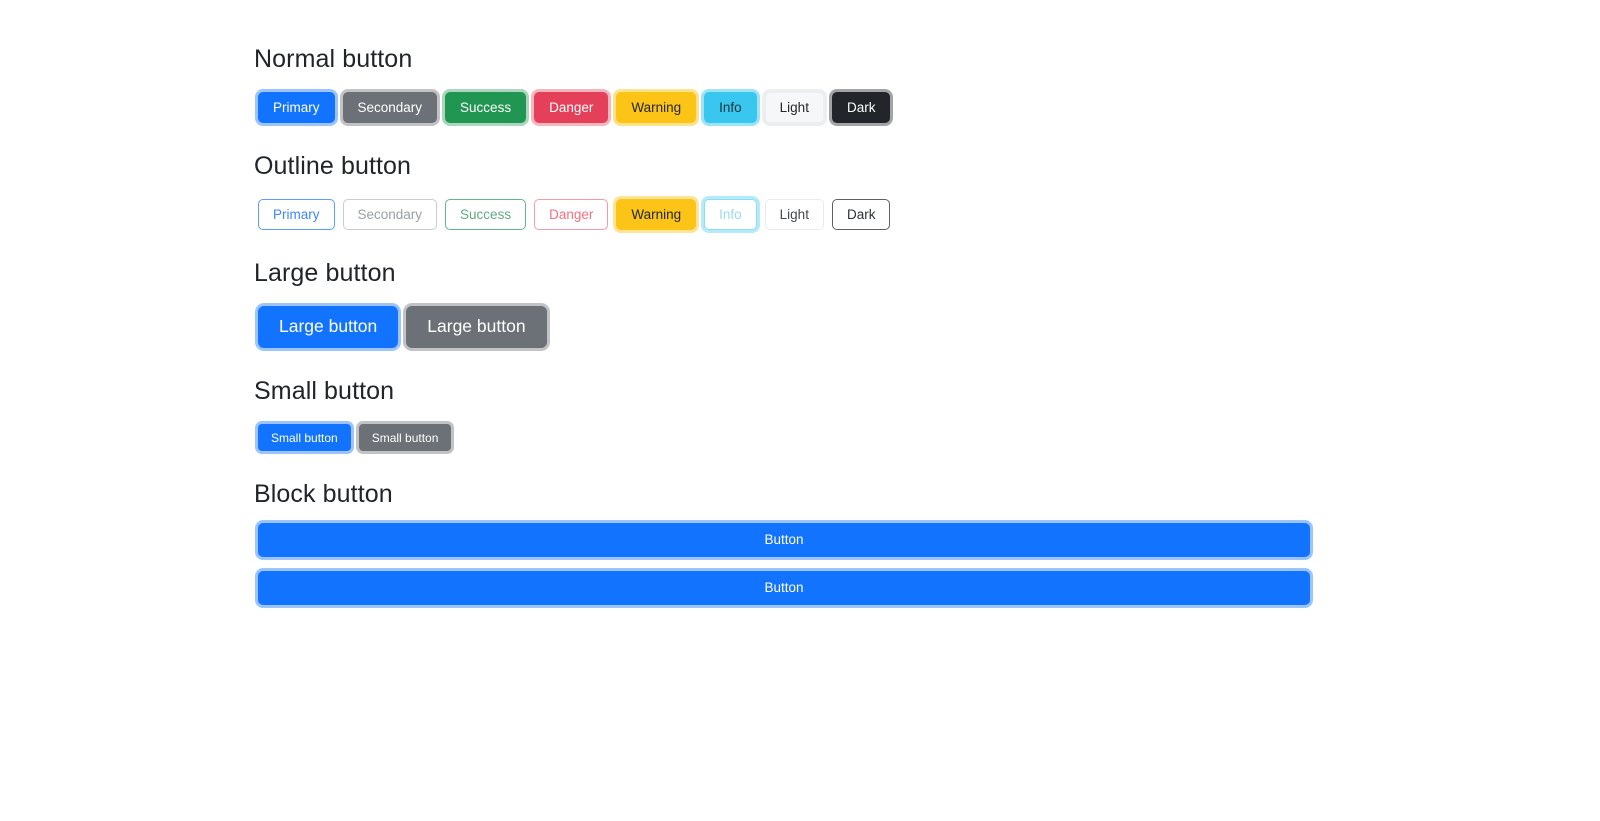 The height and width of the screenshot is (821, 1600). Describe the element at coordinates (390, 107) in the screenshot. I see `button-secondary: Secondary` at that location.